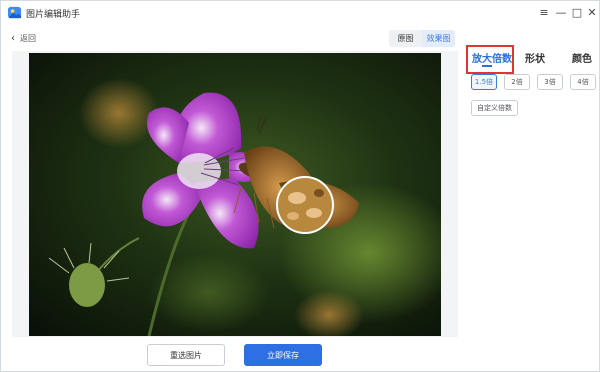  I want to click on custom-scale-button: 自定义倍数, so click(494, 108).